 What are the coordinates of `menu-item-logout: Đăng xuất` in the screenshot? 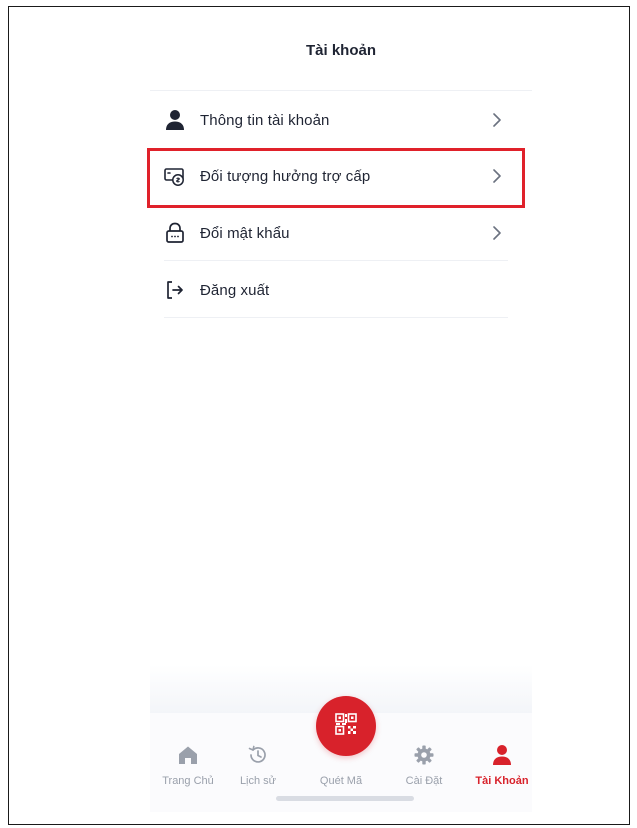 It's located at (336, 290).